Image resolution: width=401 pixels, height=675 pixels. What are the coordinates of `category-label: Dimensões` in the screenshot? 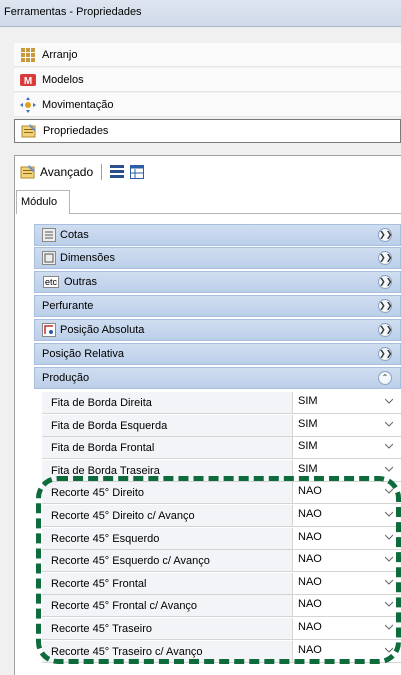 It's located at (88, 258).